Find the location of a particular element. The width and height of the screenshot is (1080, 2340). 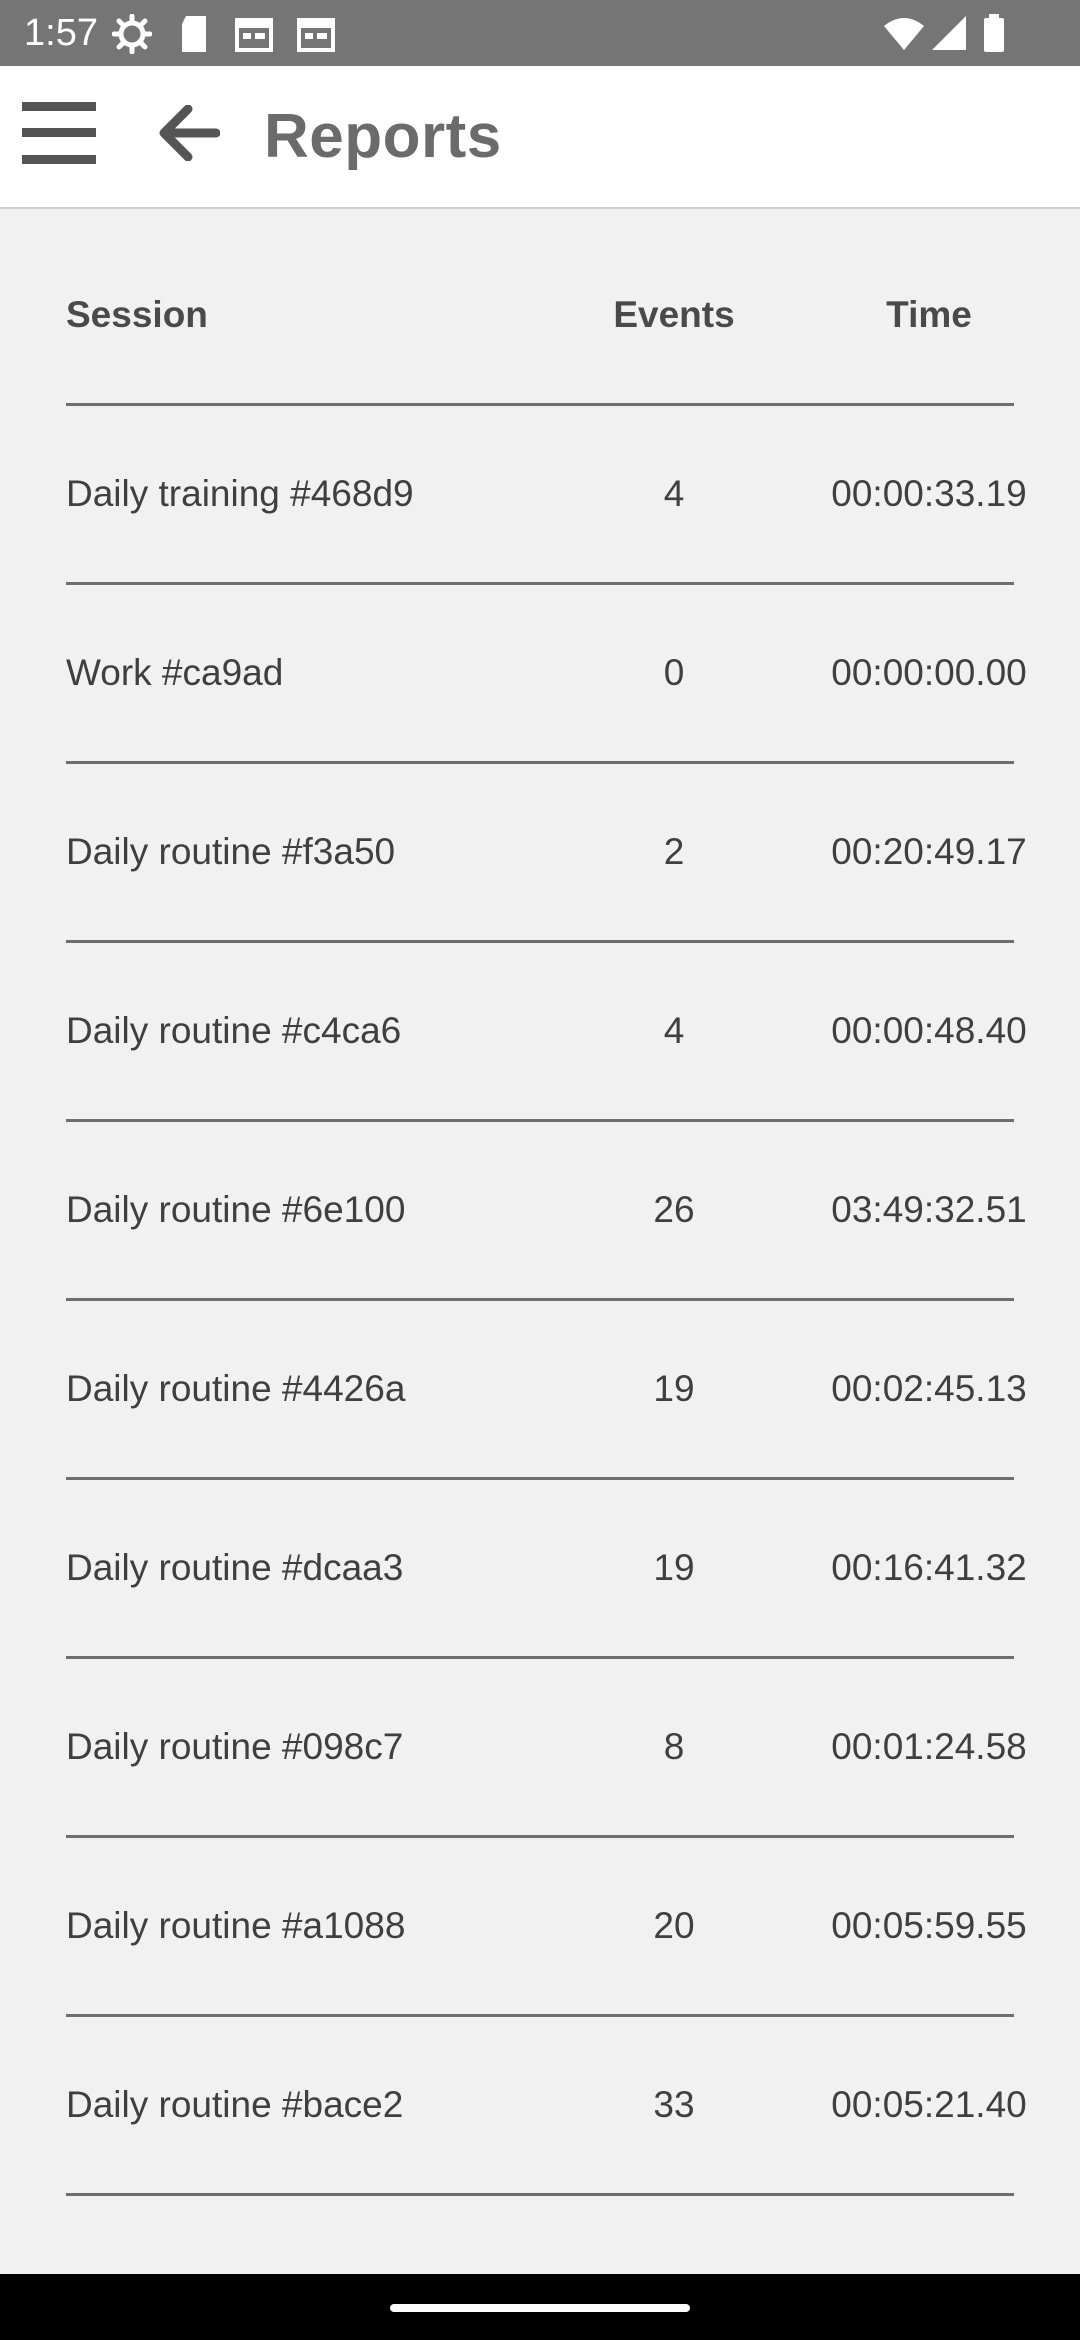

menu-button is located at coordinates (59, 135).